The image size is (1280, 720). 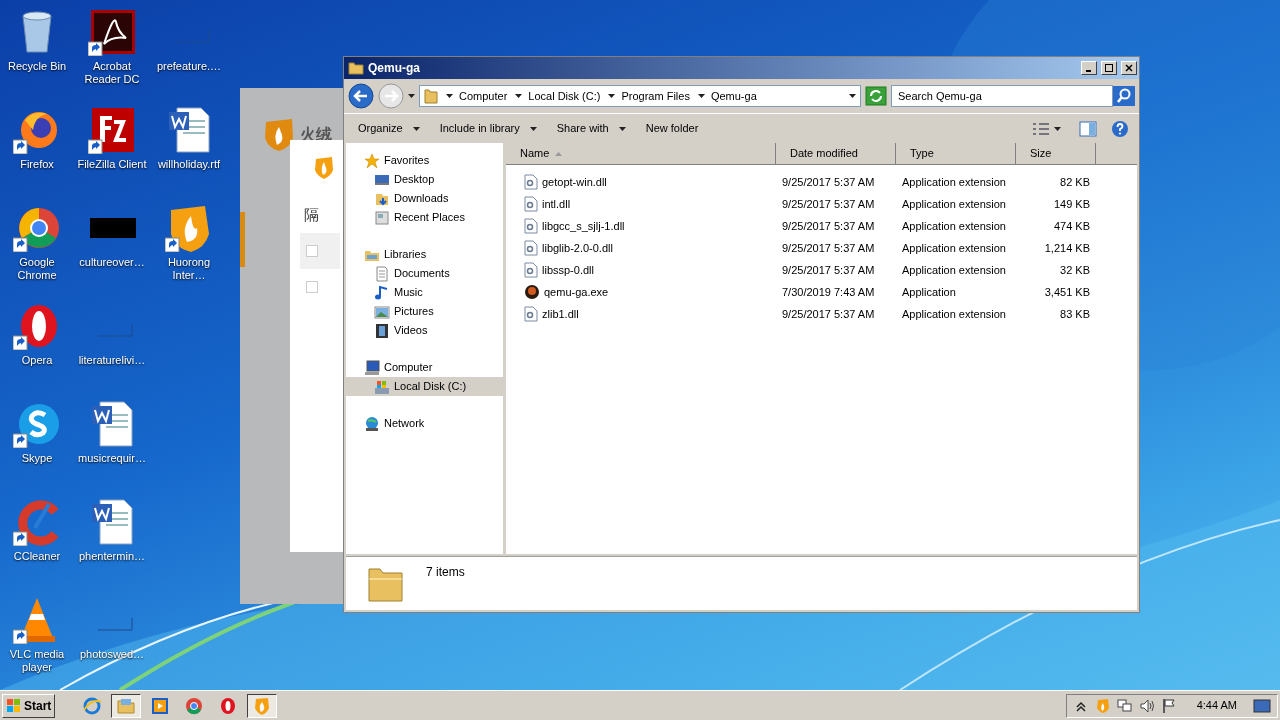 I want to click on icon-label: Opera, so click(x=37, y=360).